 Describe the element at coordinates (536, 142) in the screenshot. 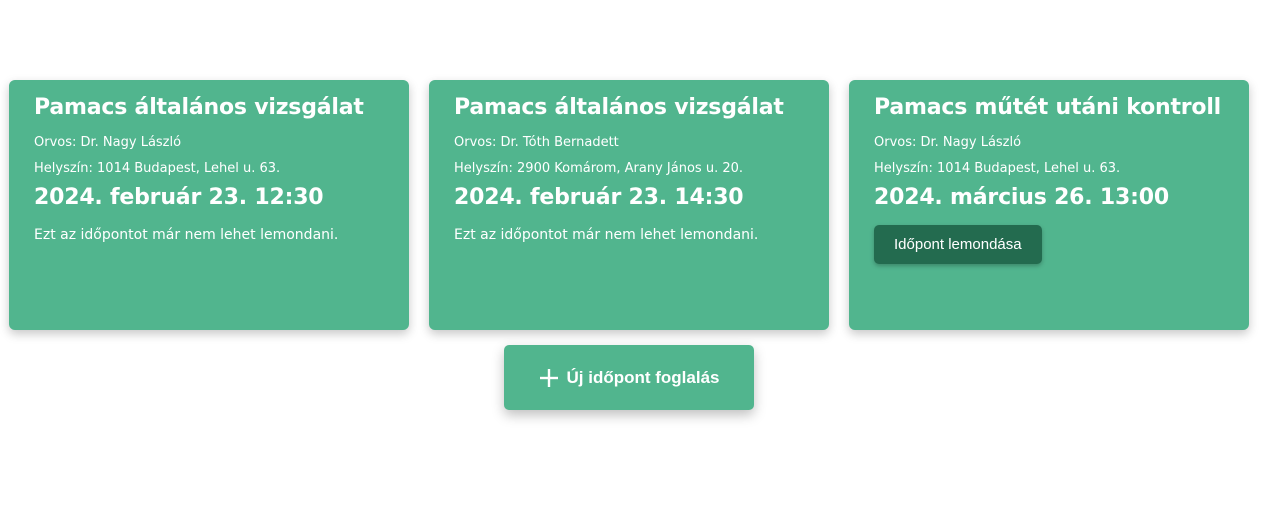

I see `appointment-doctor: Orvos: Dr. Tóth Bernadett` at that location.